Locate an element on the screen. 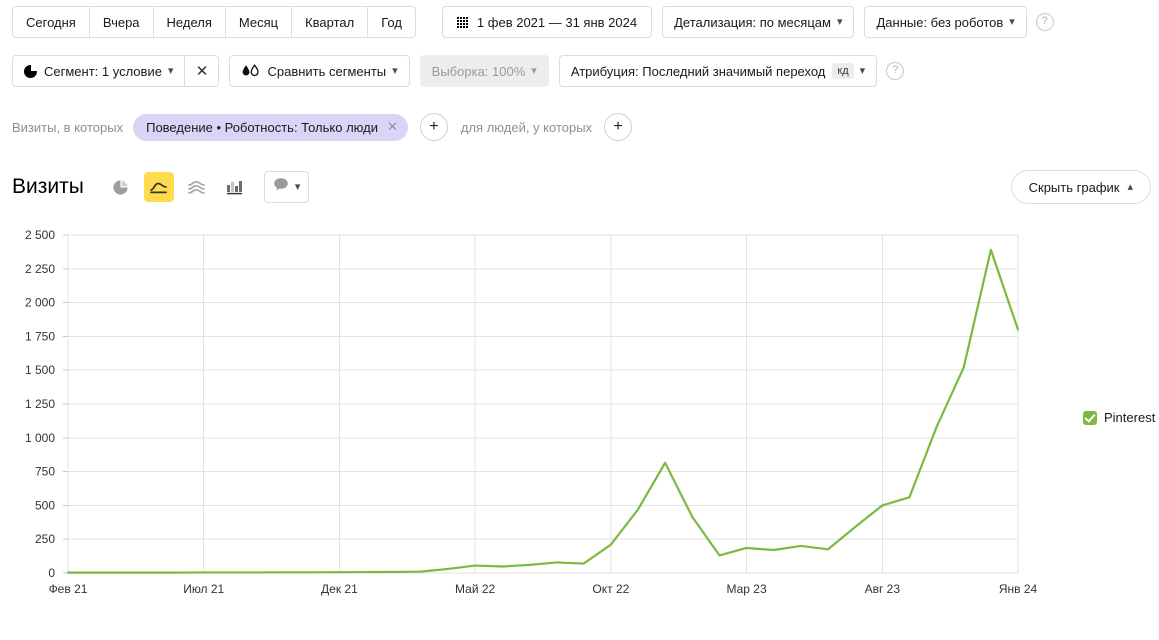 The width and height of the screenshot is (1159, 640). comment-bubble-icon is located at coordinates (281, 187).